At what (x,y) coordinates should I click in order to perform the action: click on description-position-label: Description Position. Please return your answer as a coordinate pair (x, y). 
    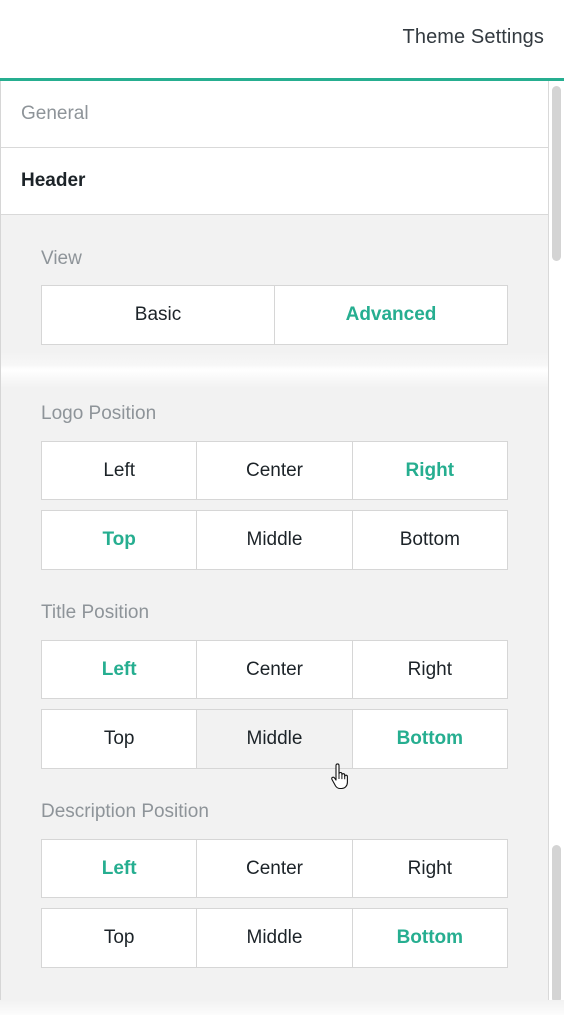
    Looking at the image, I should click on (125, 811).